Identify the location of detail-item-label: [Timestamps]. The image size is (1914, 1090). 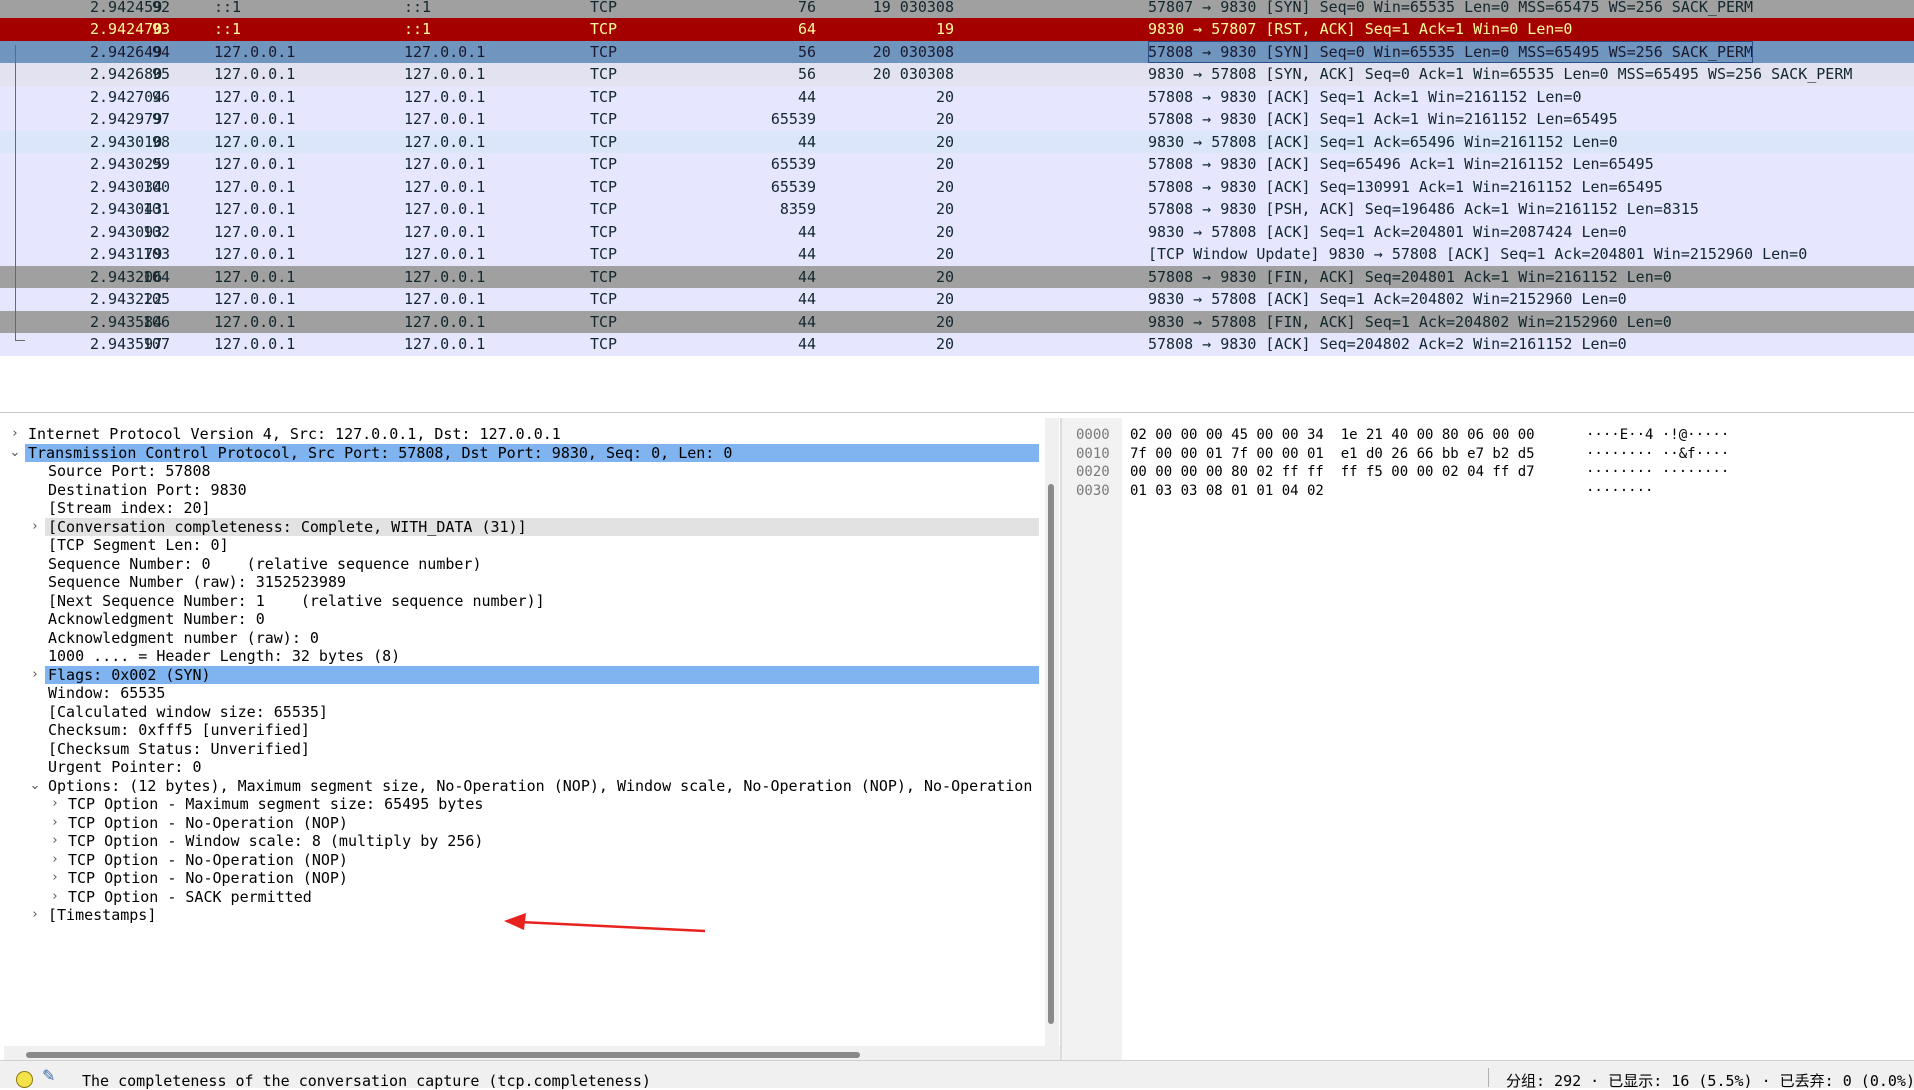
(102, 915).